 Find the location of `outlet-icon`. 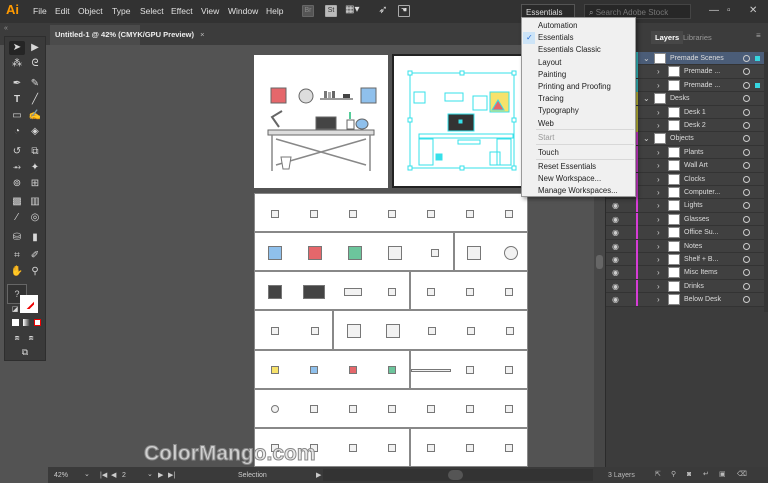

outlet-icon is located at coordinates (391, 291).